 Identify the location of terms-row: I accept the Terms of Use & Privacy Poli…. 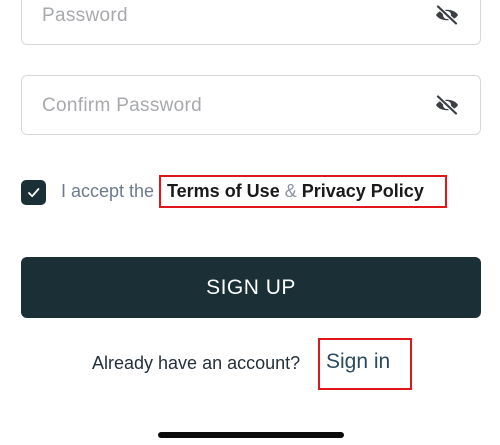
(256, 193).